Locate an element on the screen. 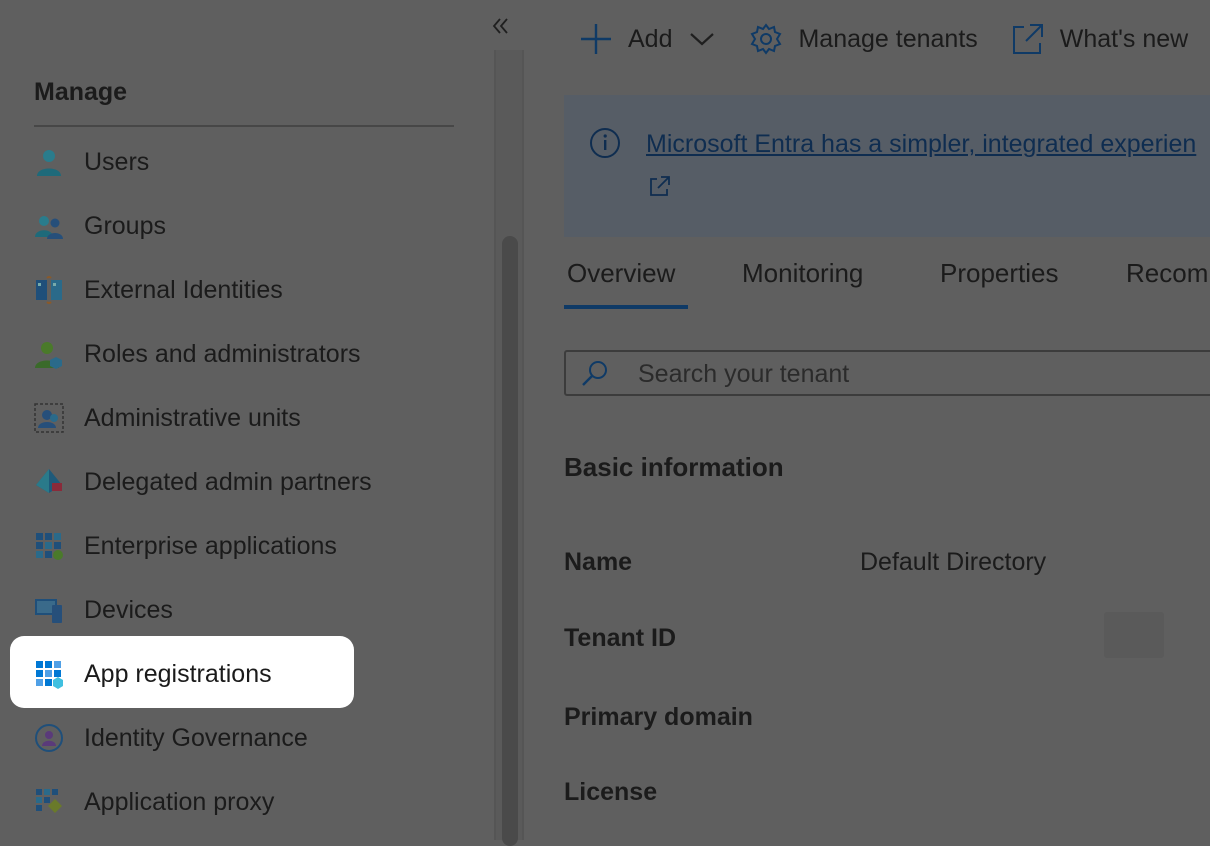 The width and height of the screenshot is (1210, 846). sidebar-item-label: Identity Governance is located at coordinates (196, 737).